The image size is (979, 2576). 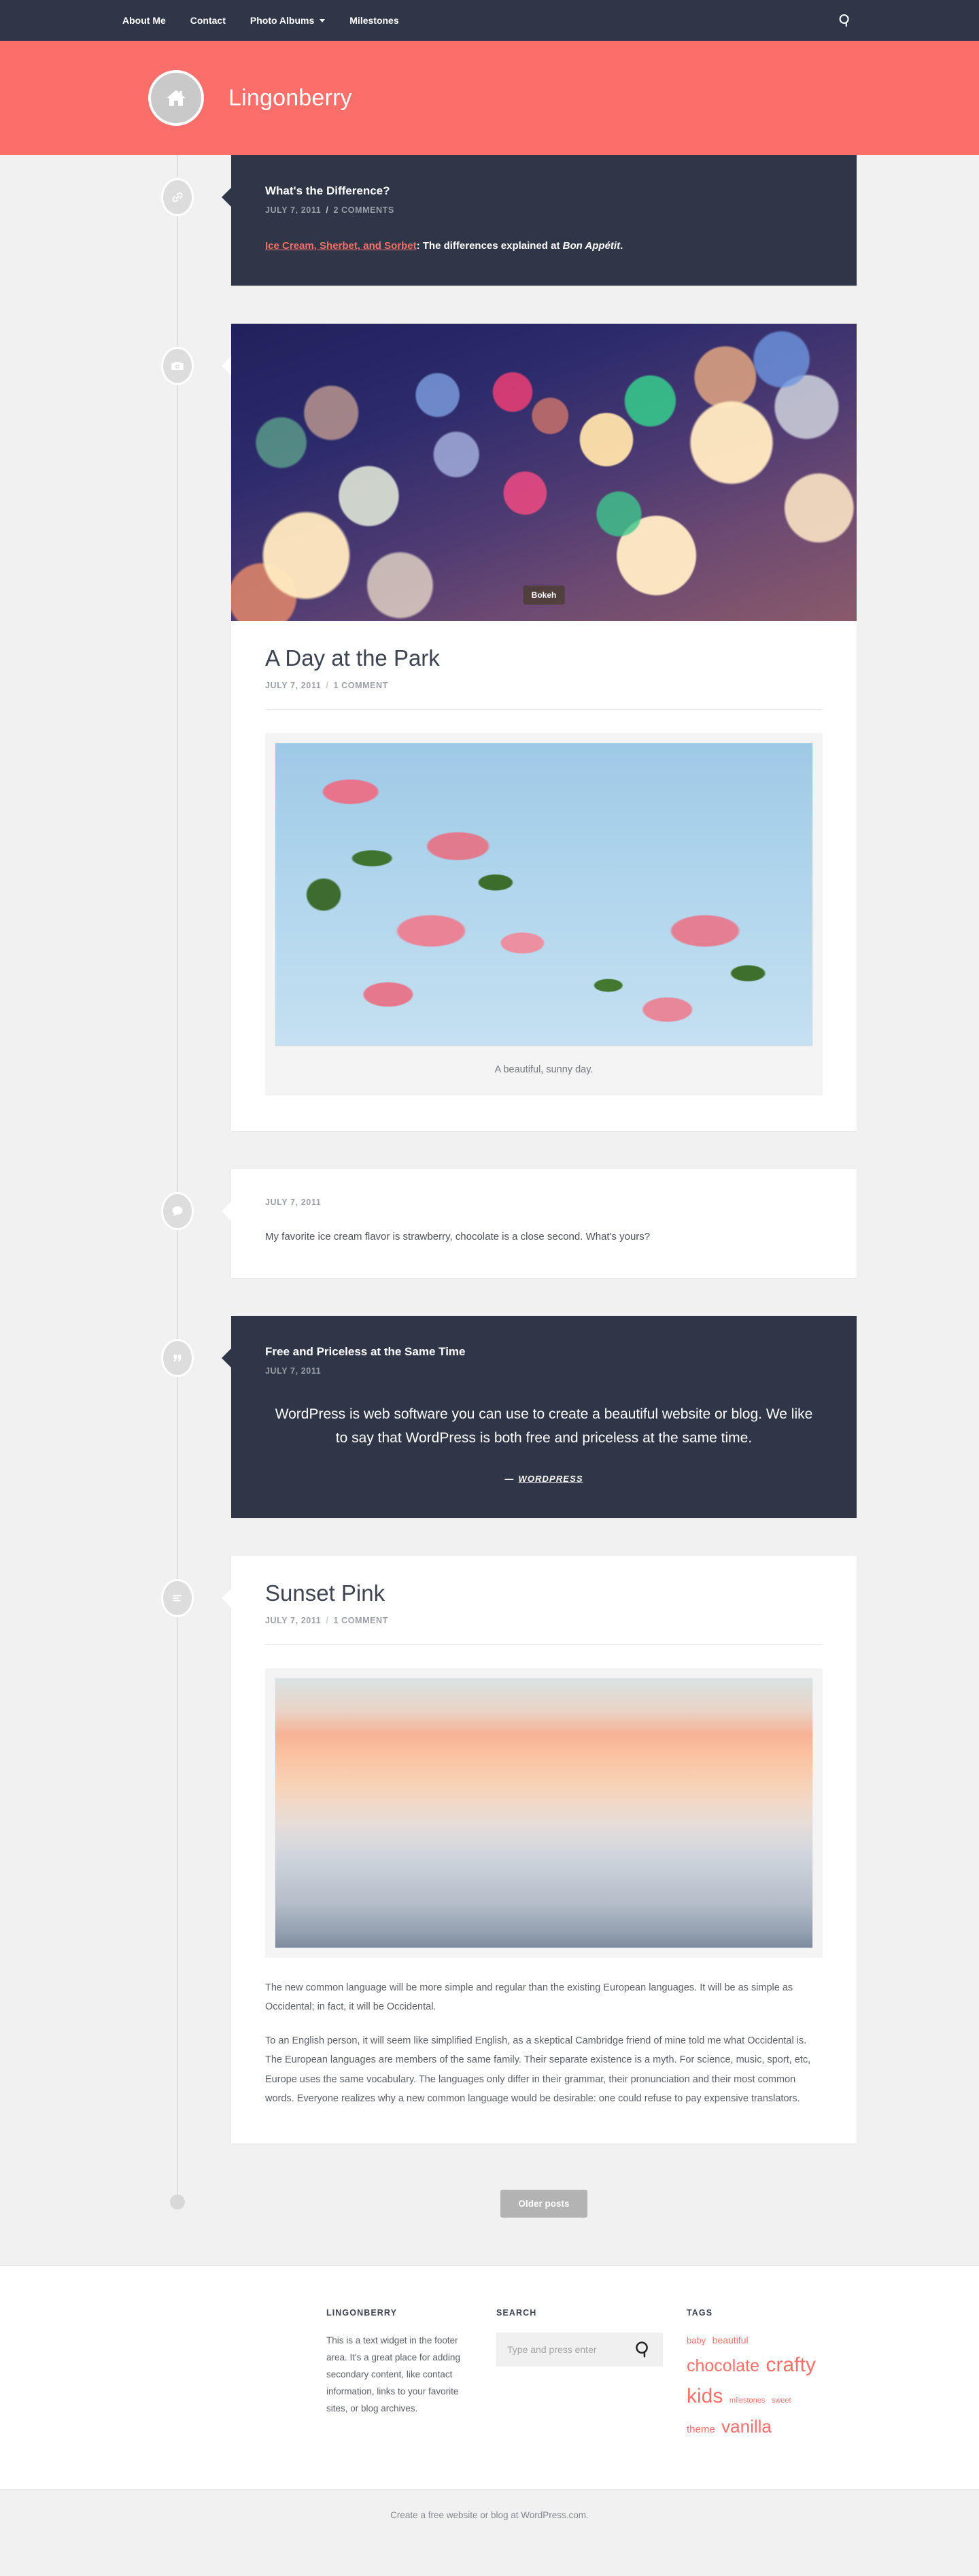 I want to click on post-format-icon-status, so click(x=177, y=1211).